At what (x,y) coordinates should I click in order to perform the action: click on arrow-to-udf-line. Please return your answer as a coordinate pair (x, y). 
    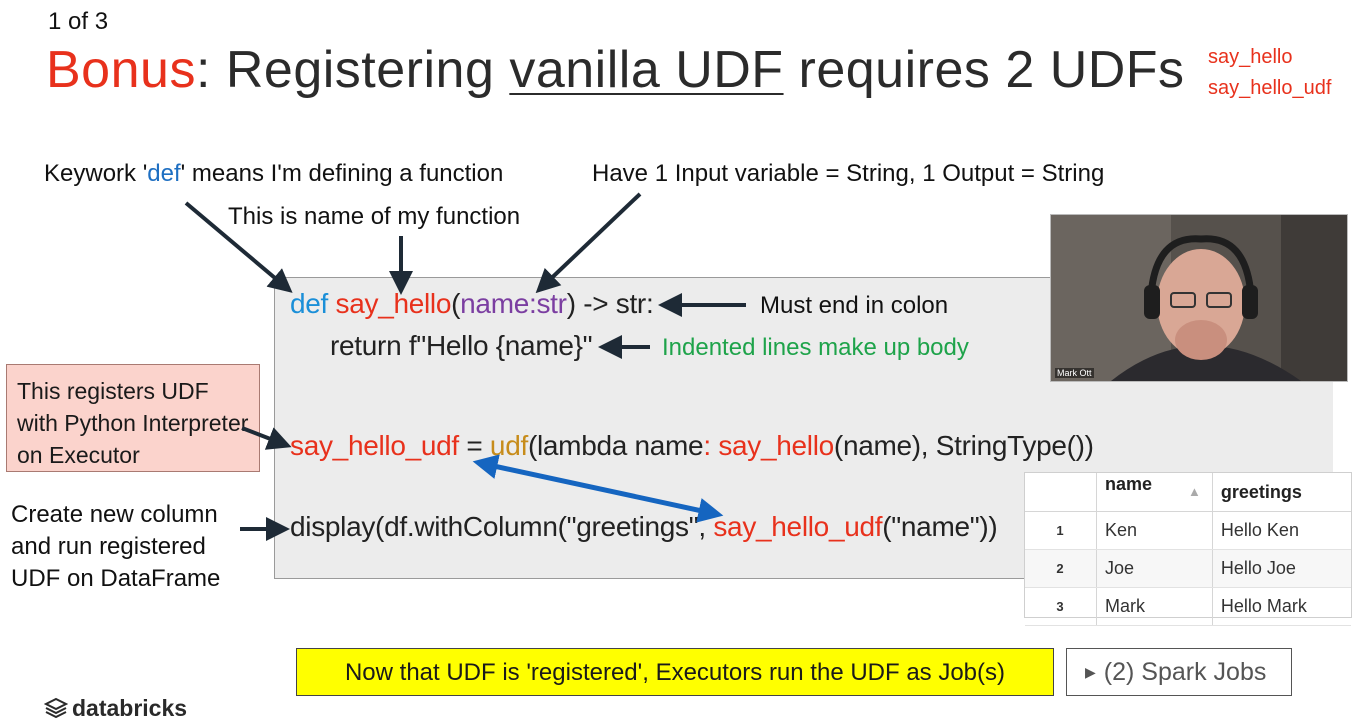
    Looking at the image, I should click on (266, 438).